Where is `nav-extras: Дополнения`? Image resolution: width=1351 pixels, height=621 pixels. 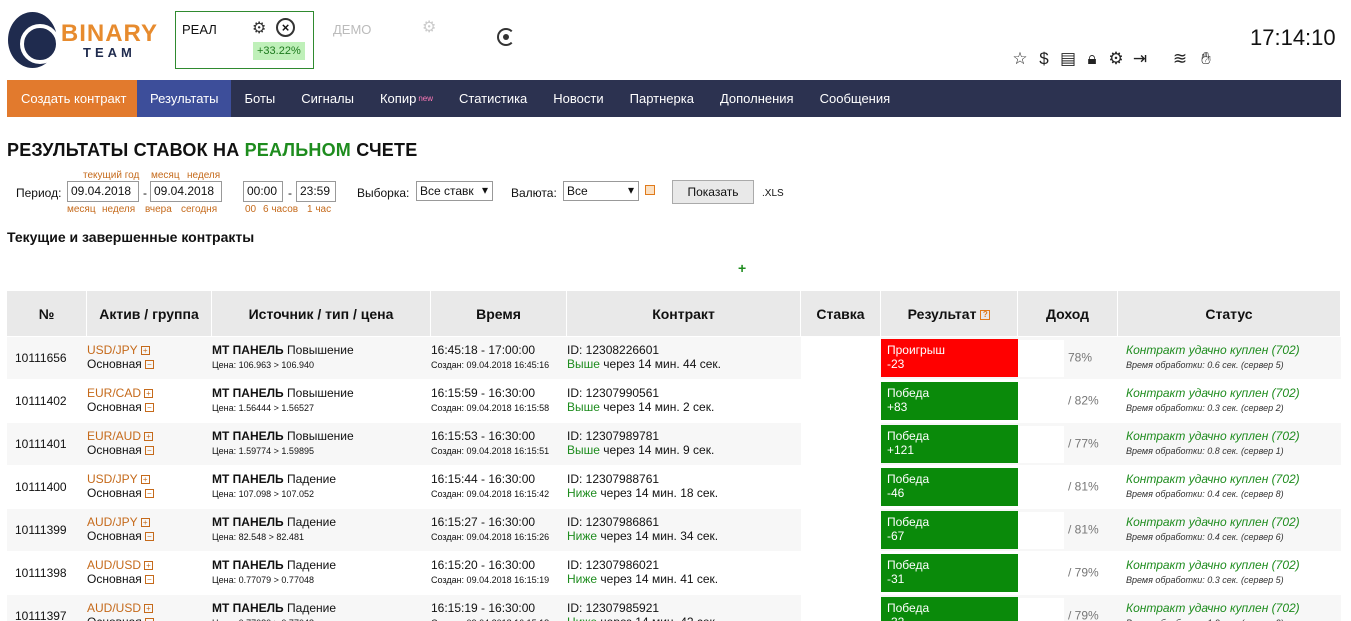 nav-extras: Дополнения is located at coordinates (757, 98).